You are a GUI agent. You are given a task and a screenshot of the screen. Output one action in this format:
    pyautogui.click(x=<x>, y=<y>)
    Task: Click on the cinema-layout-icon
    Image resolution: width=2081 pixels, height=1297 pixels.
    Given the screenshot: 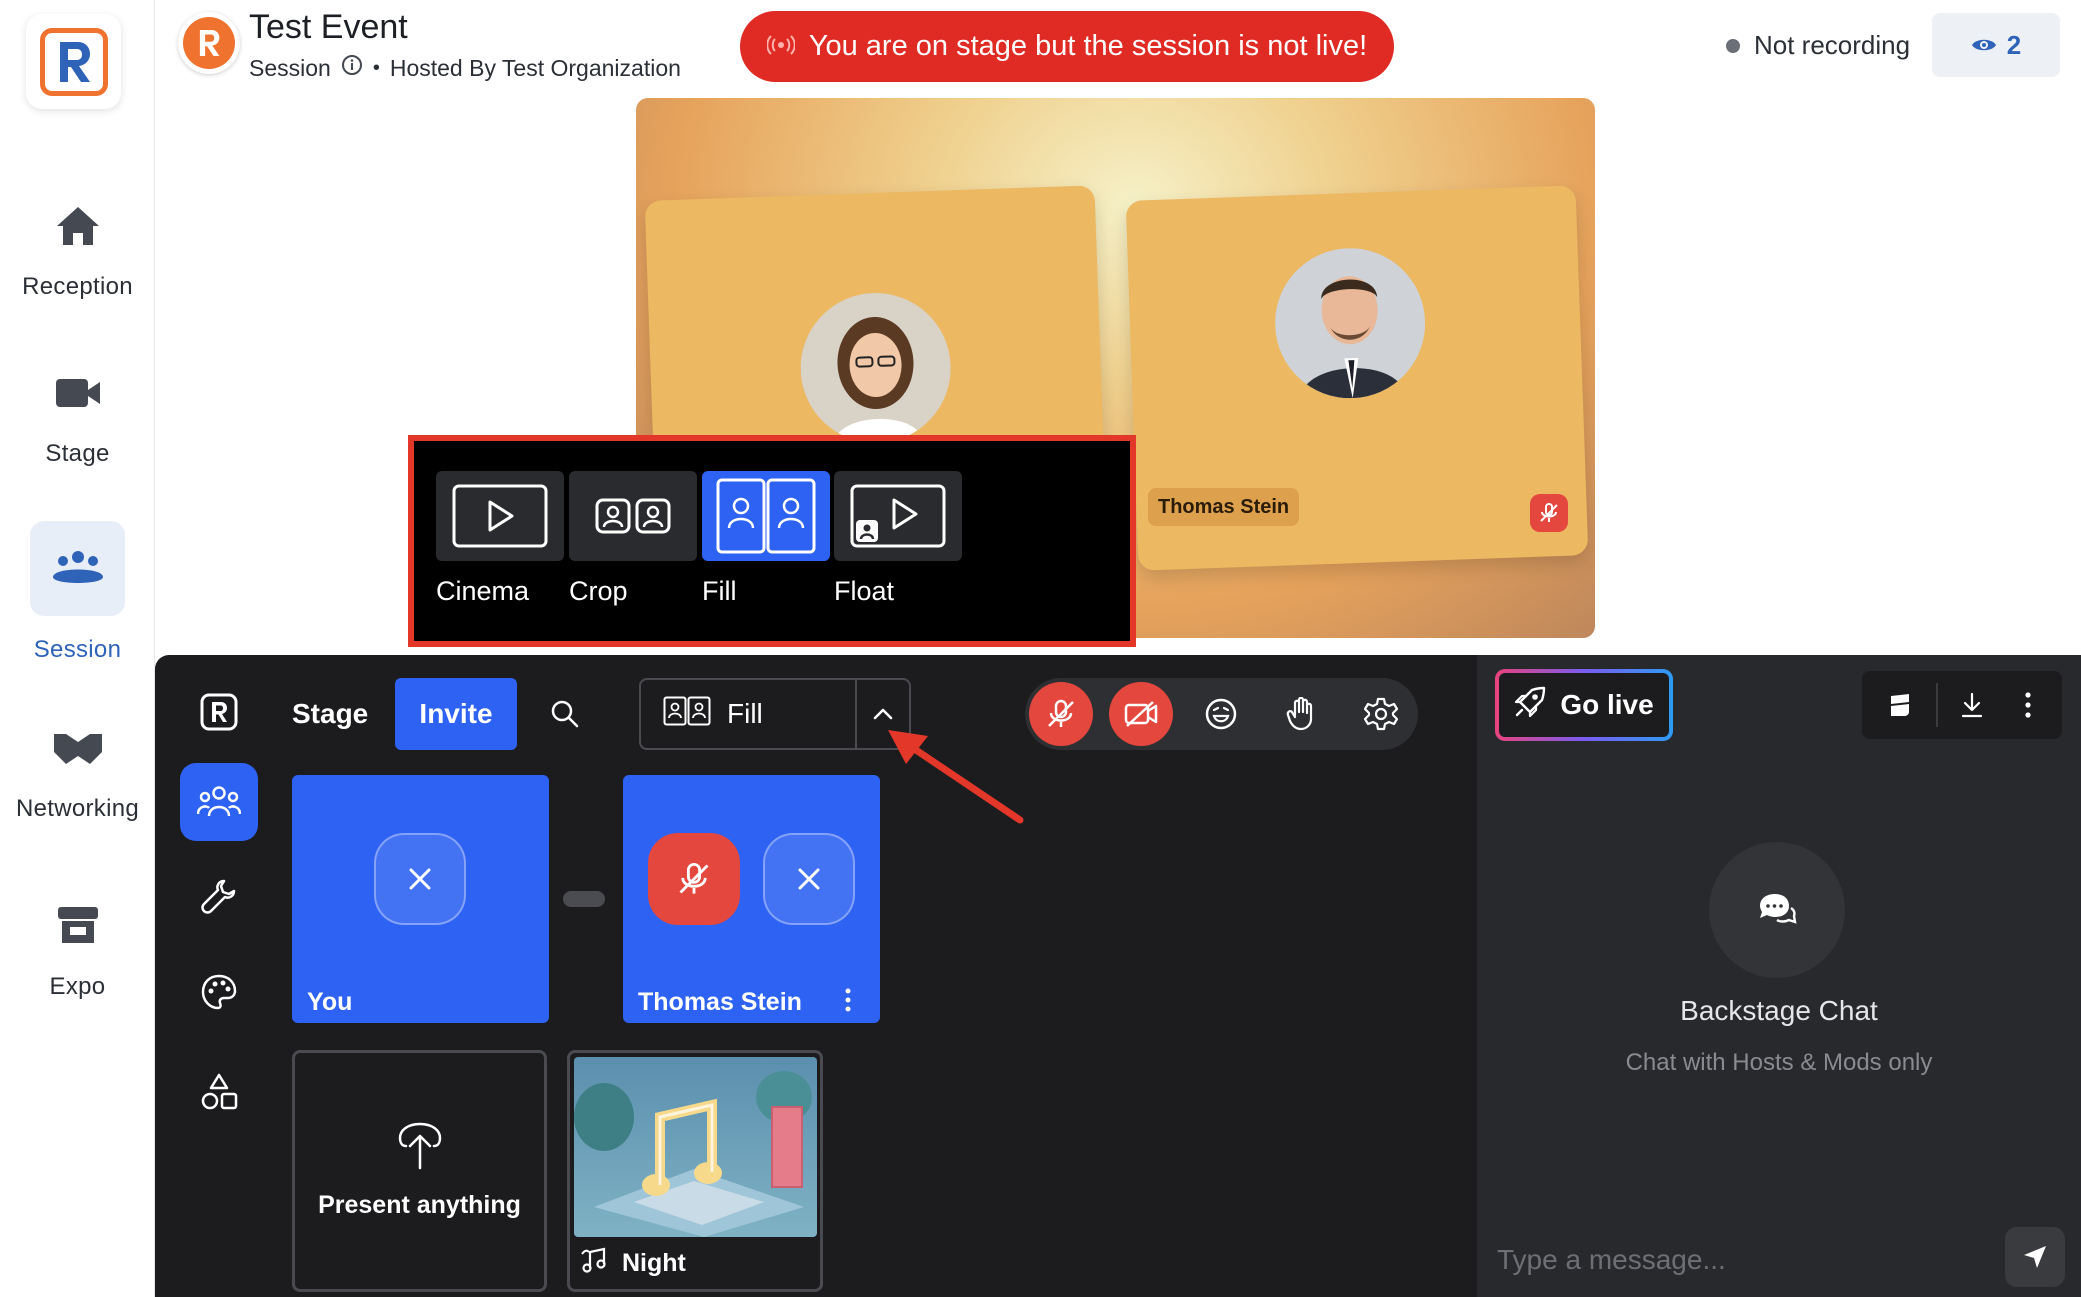 What is the action you would take?
    pyautogui.click(x=500, y=516)
    